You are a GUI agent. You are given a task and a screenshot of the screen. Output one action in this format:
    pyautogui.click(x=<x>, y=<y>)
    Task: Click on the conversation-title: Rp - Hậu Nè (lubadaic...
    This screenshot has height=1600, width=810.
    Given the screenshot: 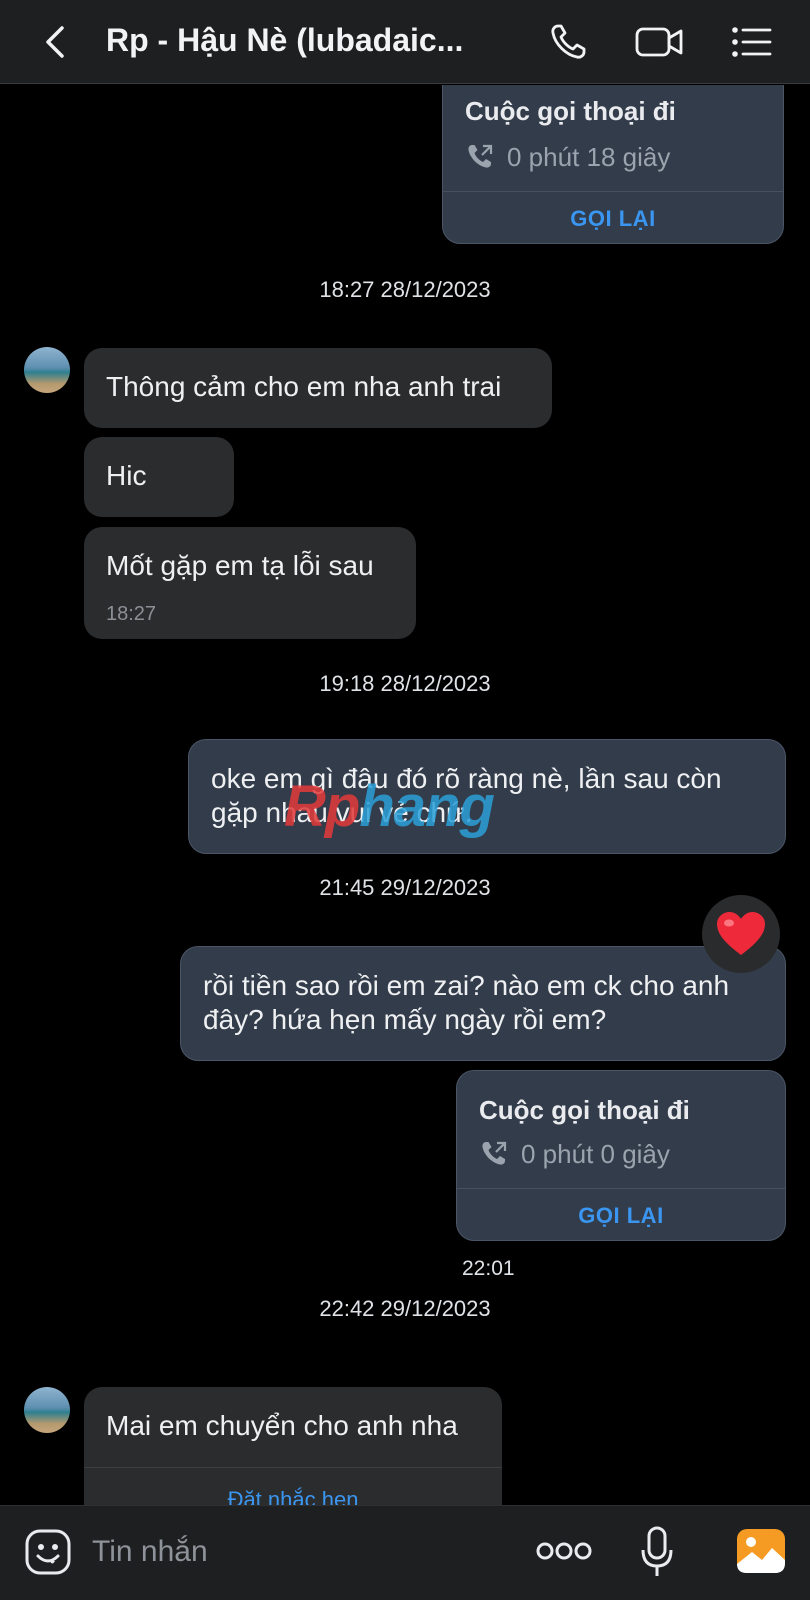 What is the action you would take?
    pyautogui.click(x=301, y=40)
    